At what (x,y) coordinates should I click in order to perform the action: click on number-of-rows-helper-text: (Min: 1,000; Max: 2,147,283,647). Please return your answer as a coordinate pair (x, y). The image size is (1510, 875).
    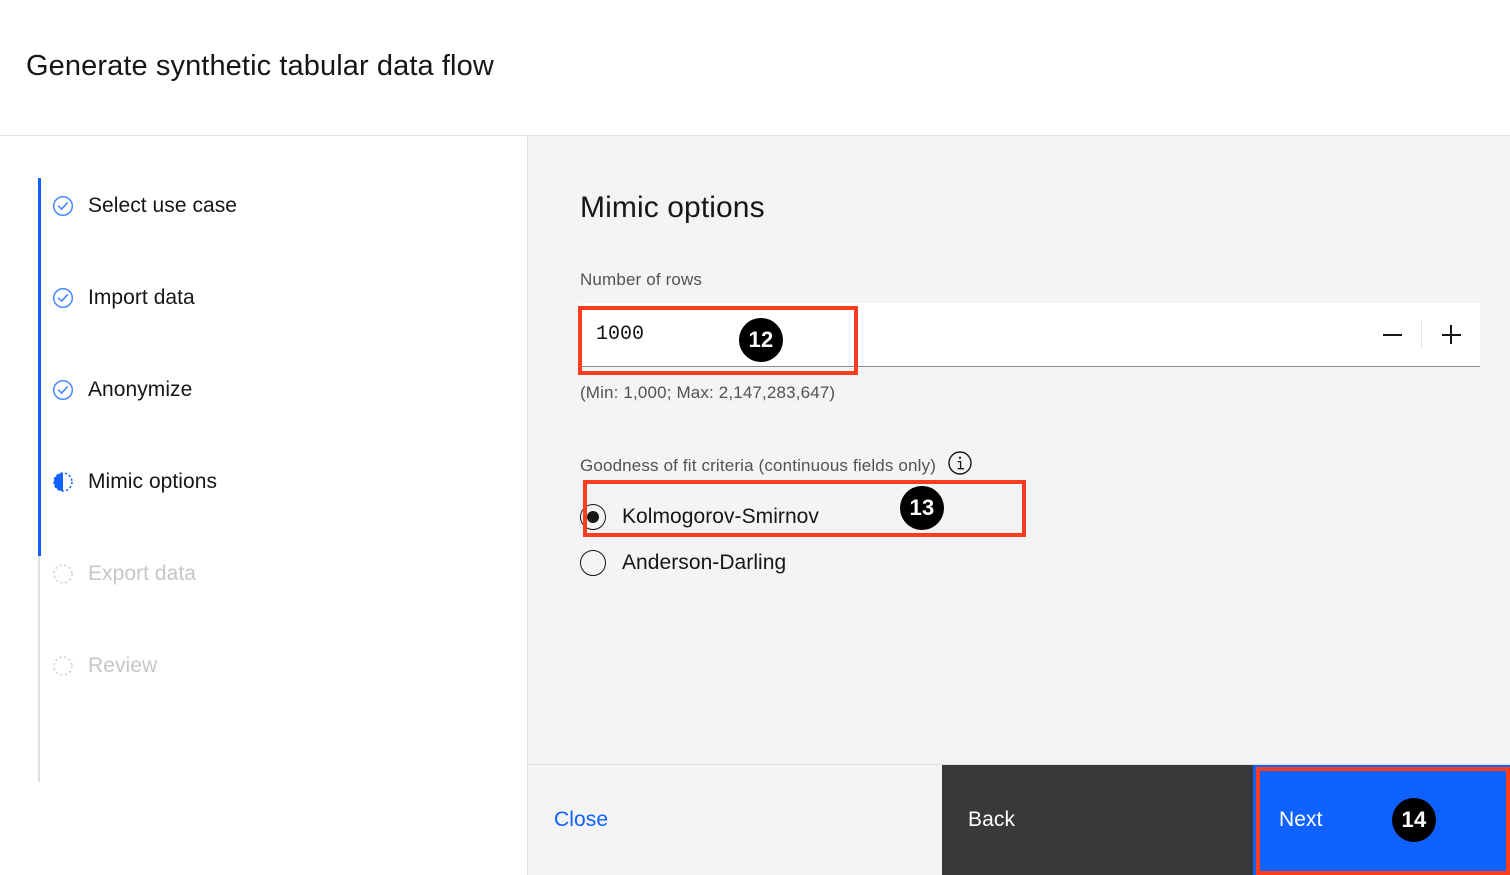
    Looking at the image, I should click on (708, 392).